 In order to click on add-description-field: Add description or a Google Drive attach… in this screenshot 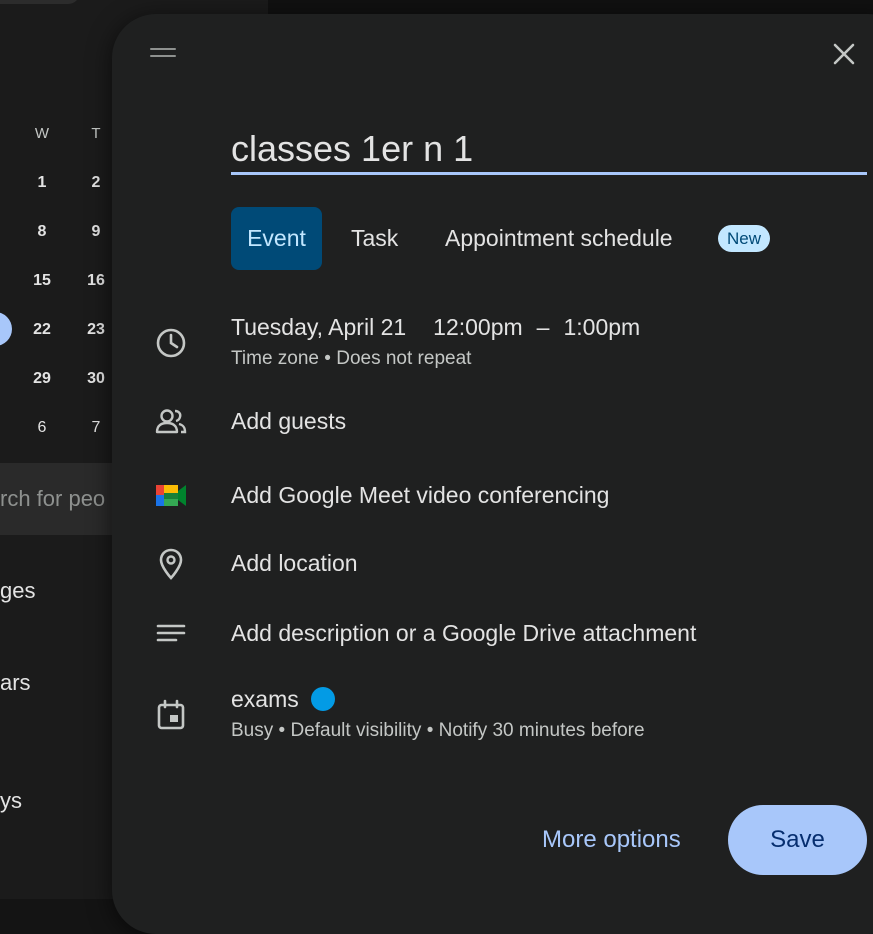, I will do `click(463, 633)`.